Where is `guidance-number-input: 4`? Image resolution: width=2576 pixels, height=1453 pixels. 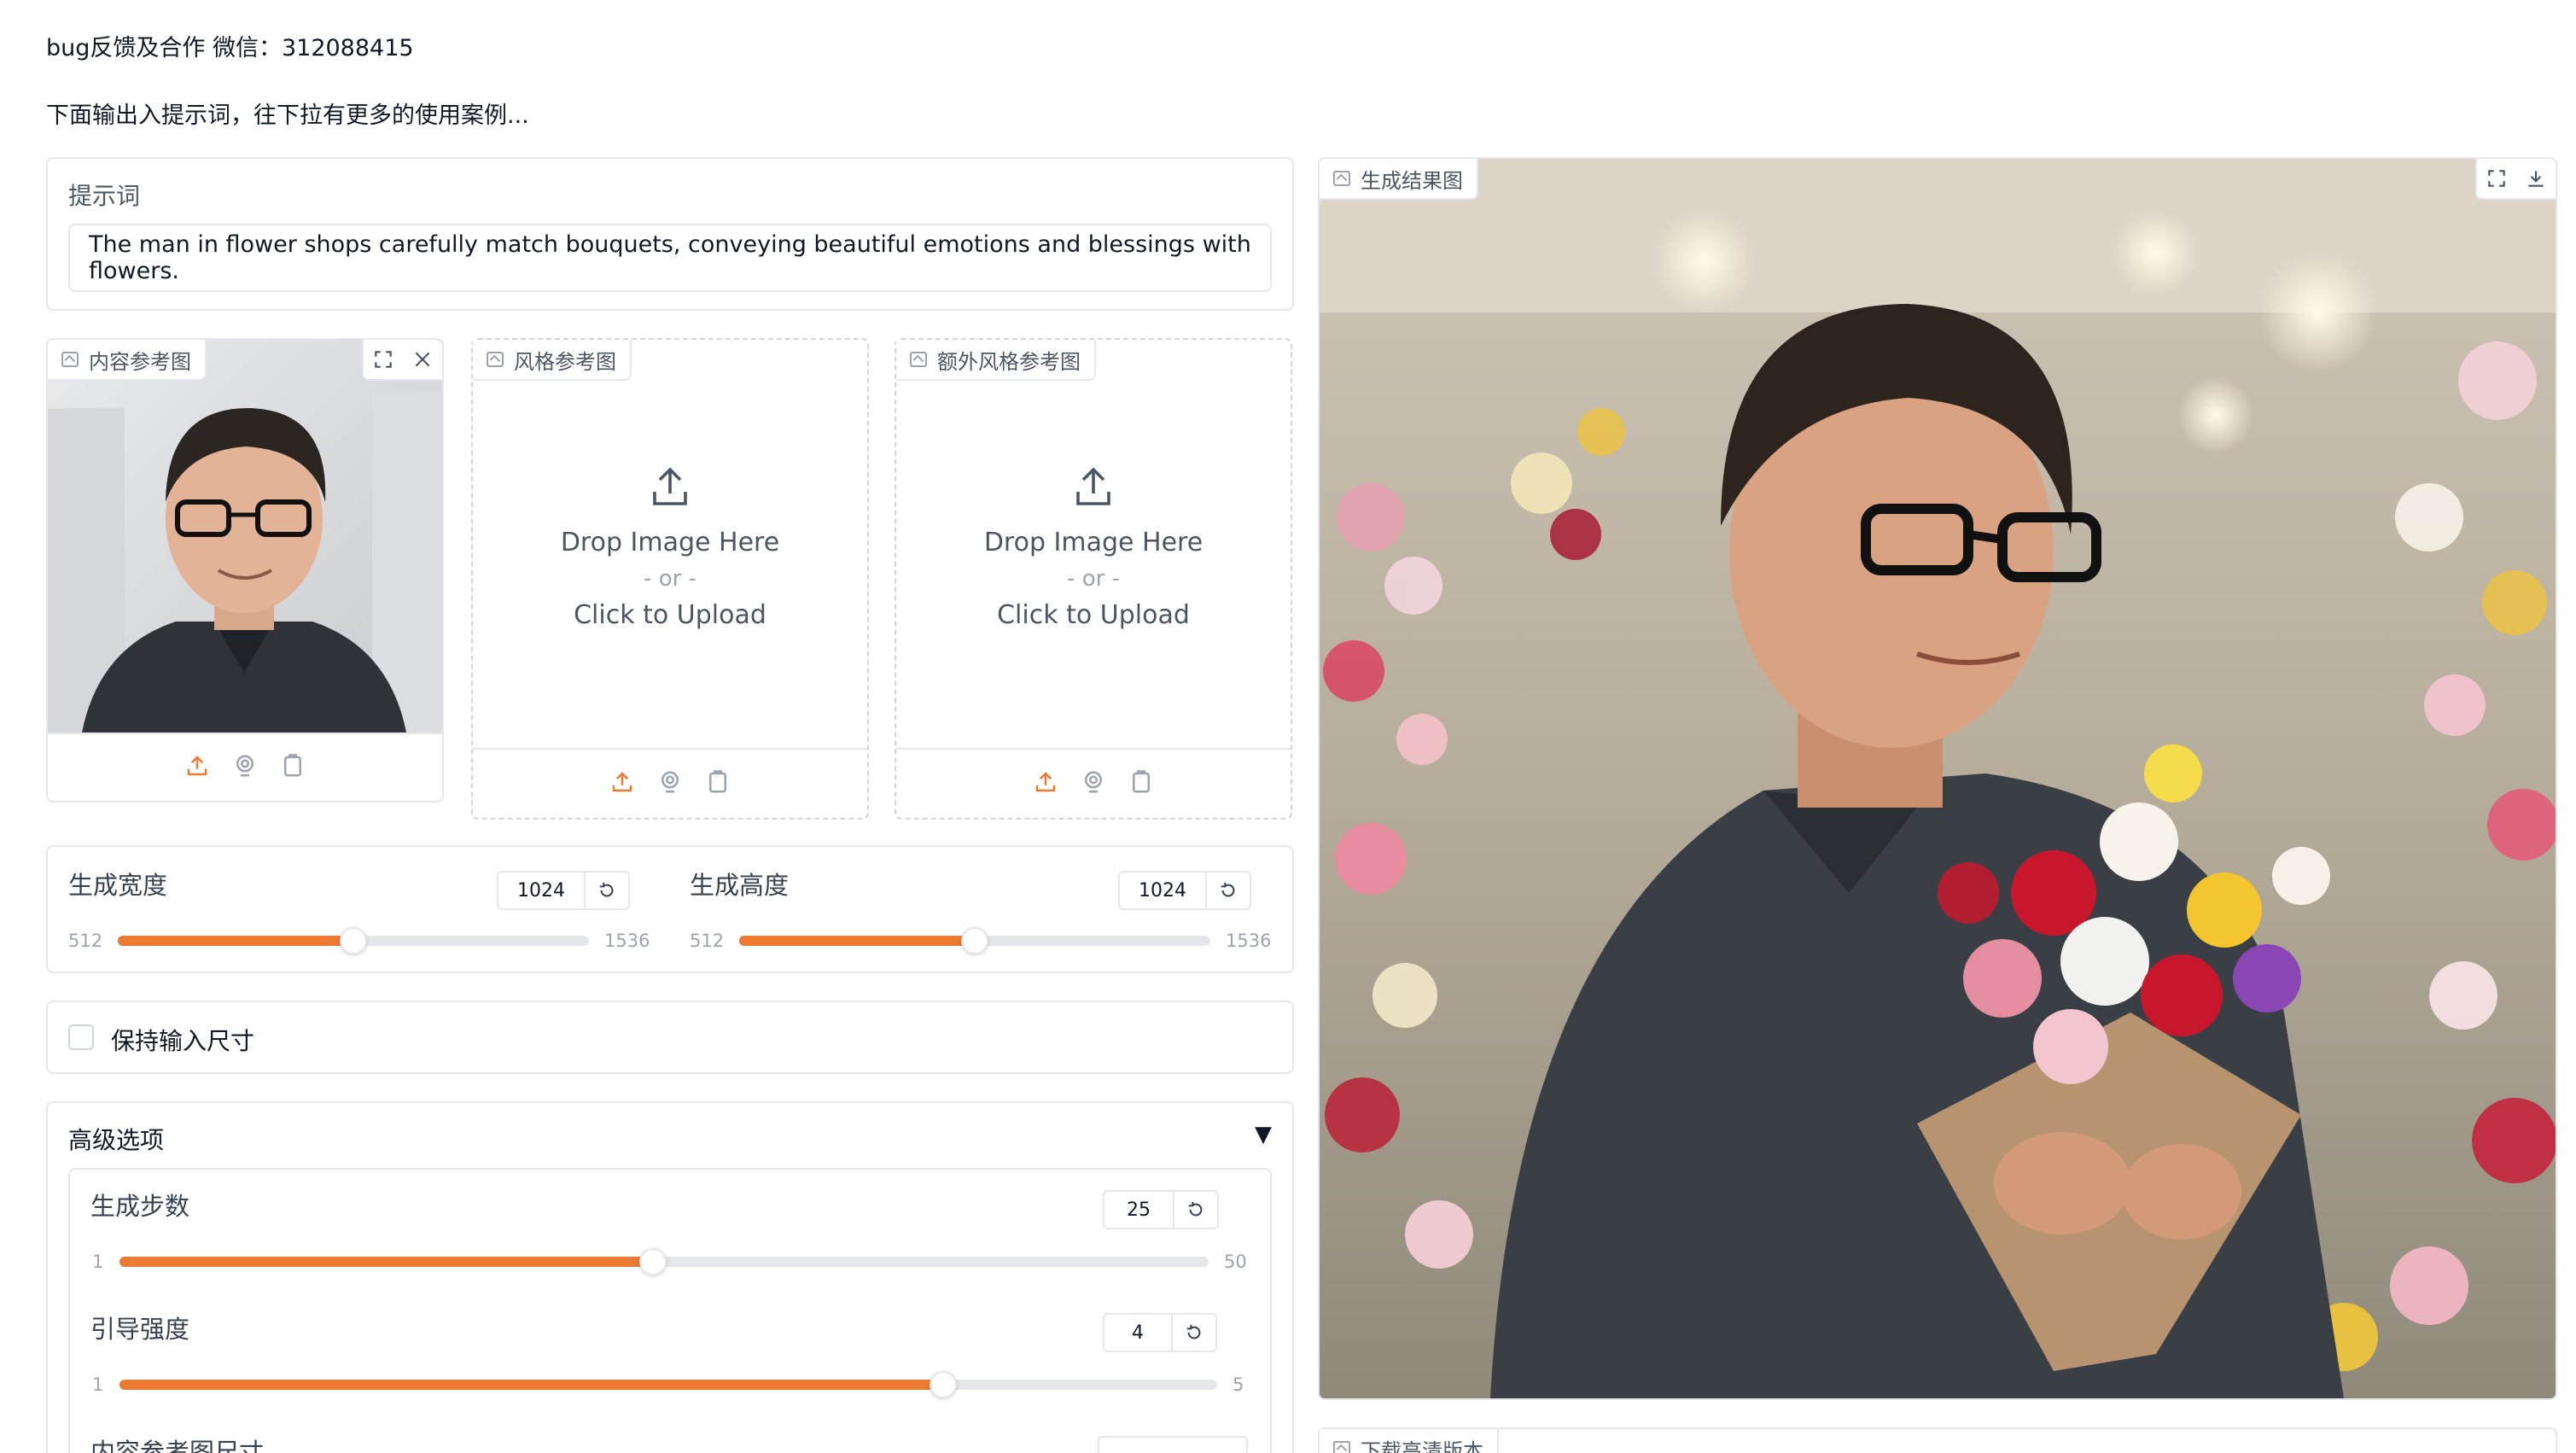 guidance-number-input: 4 is located at coordinates (1160, 1332).